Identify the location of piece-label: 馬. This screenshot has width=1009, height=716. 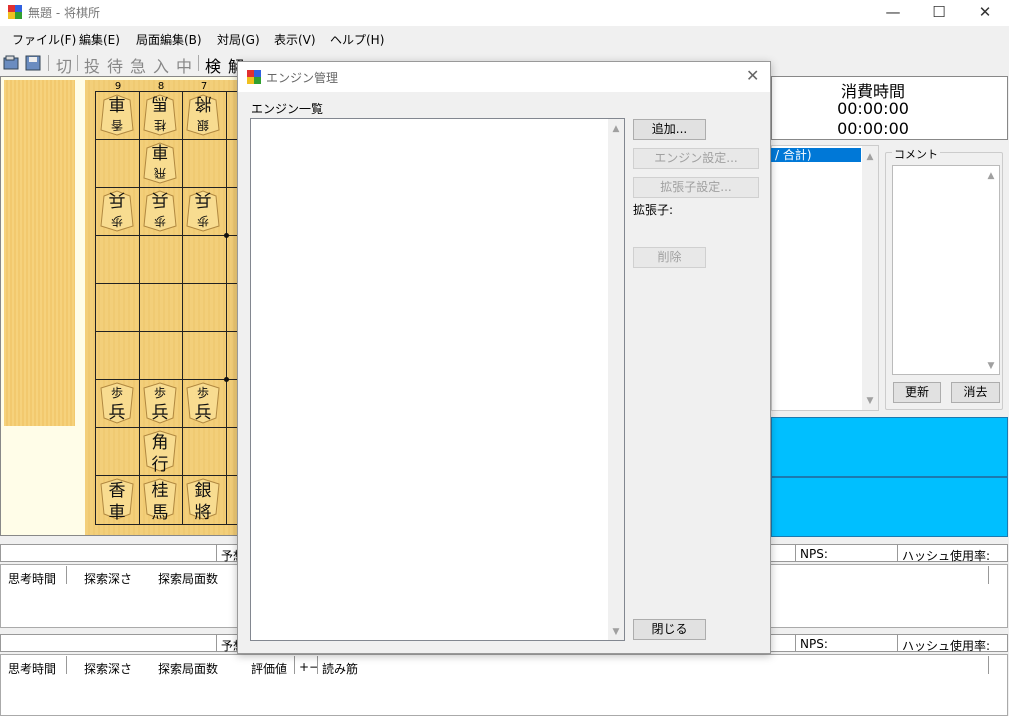
(160, 103).